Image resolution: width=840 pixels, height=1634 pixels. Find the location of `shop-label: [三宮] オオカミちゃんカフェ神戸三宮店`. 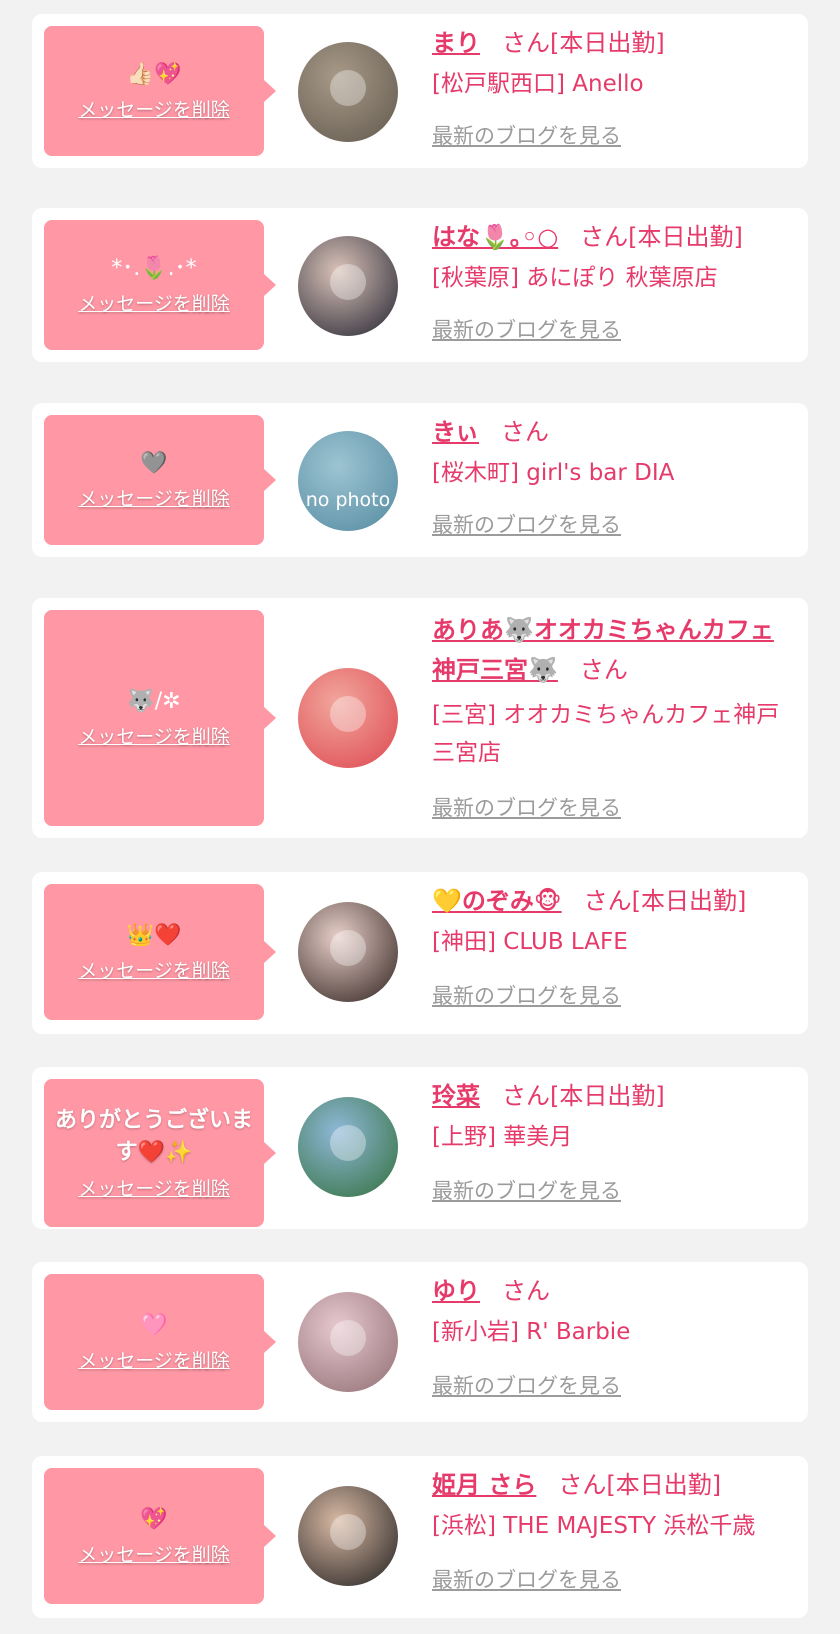

shop-label: [三宮] オオカミちゃんカフェ神戸三宮店 is located at coordinates (606, 734).